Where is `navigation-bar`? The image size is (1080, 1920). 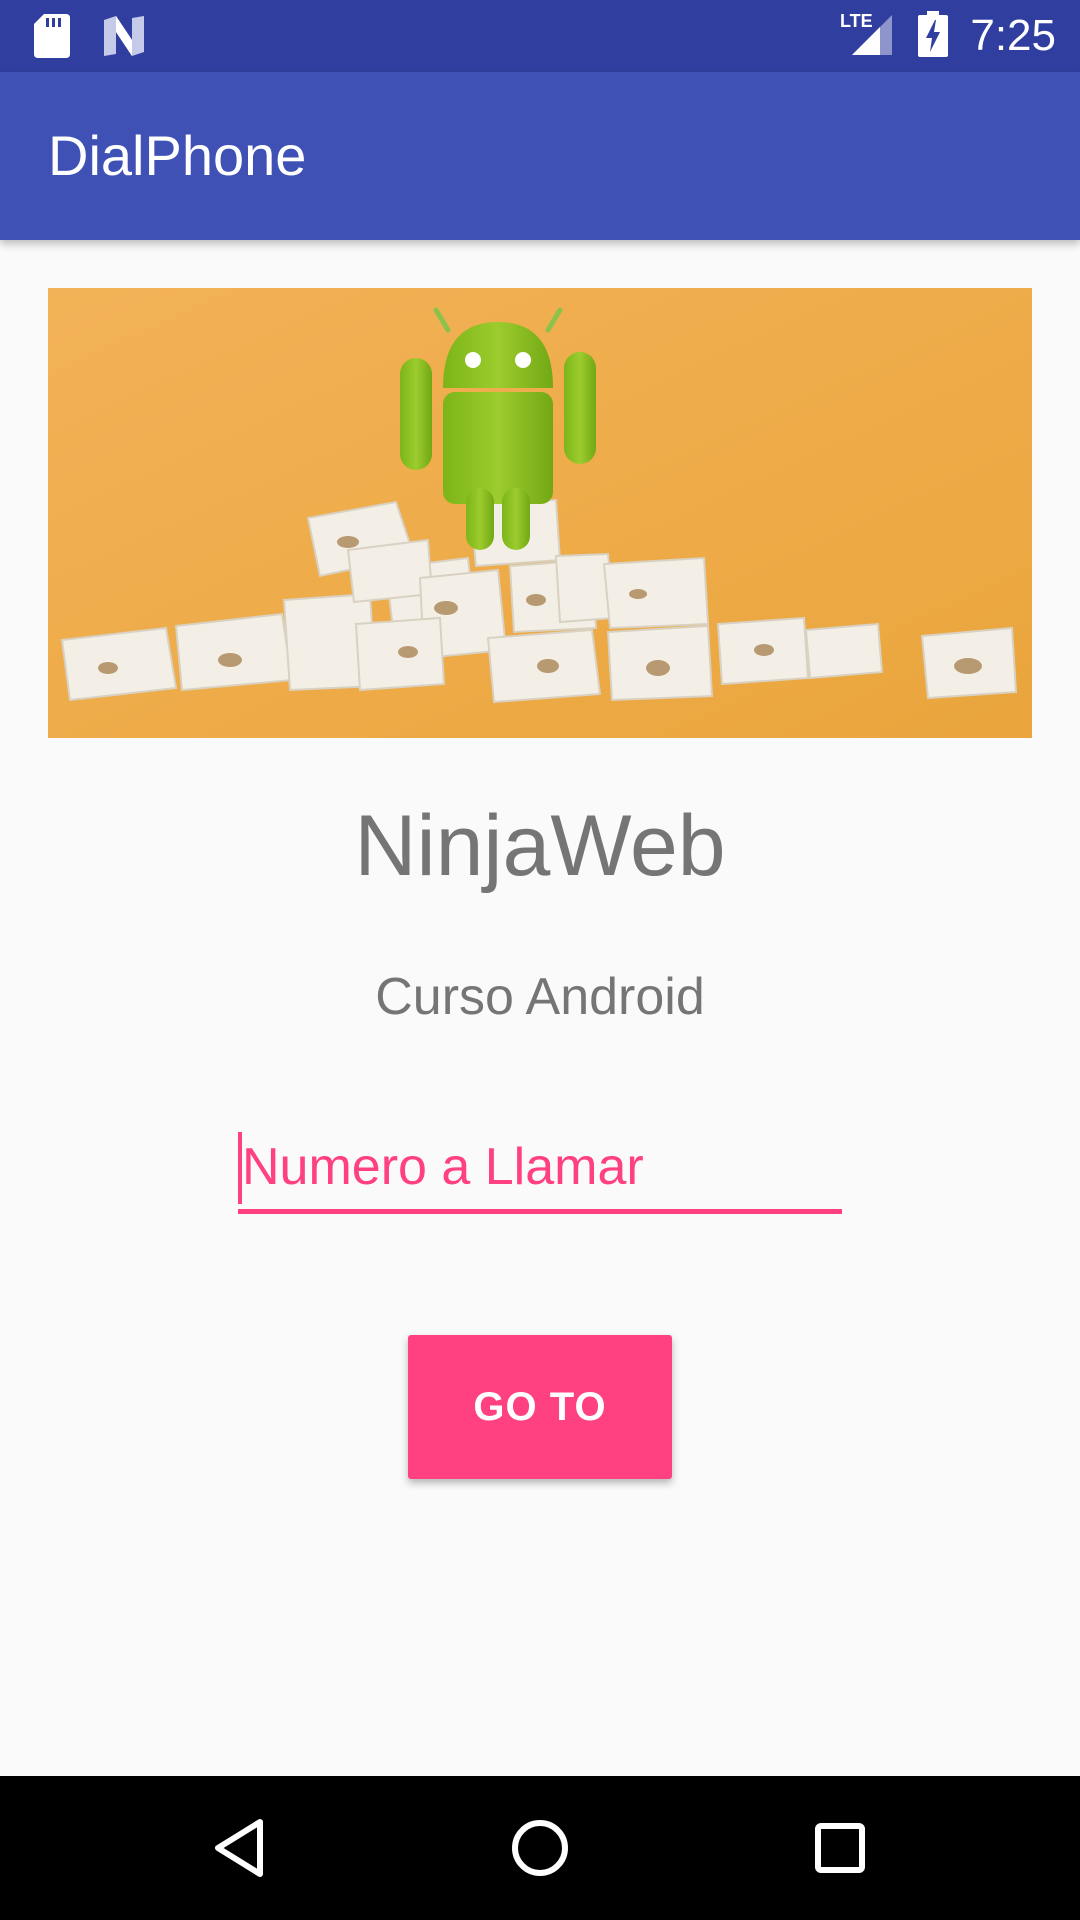 navigation-bar is located at coordinates (540, 1848).